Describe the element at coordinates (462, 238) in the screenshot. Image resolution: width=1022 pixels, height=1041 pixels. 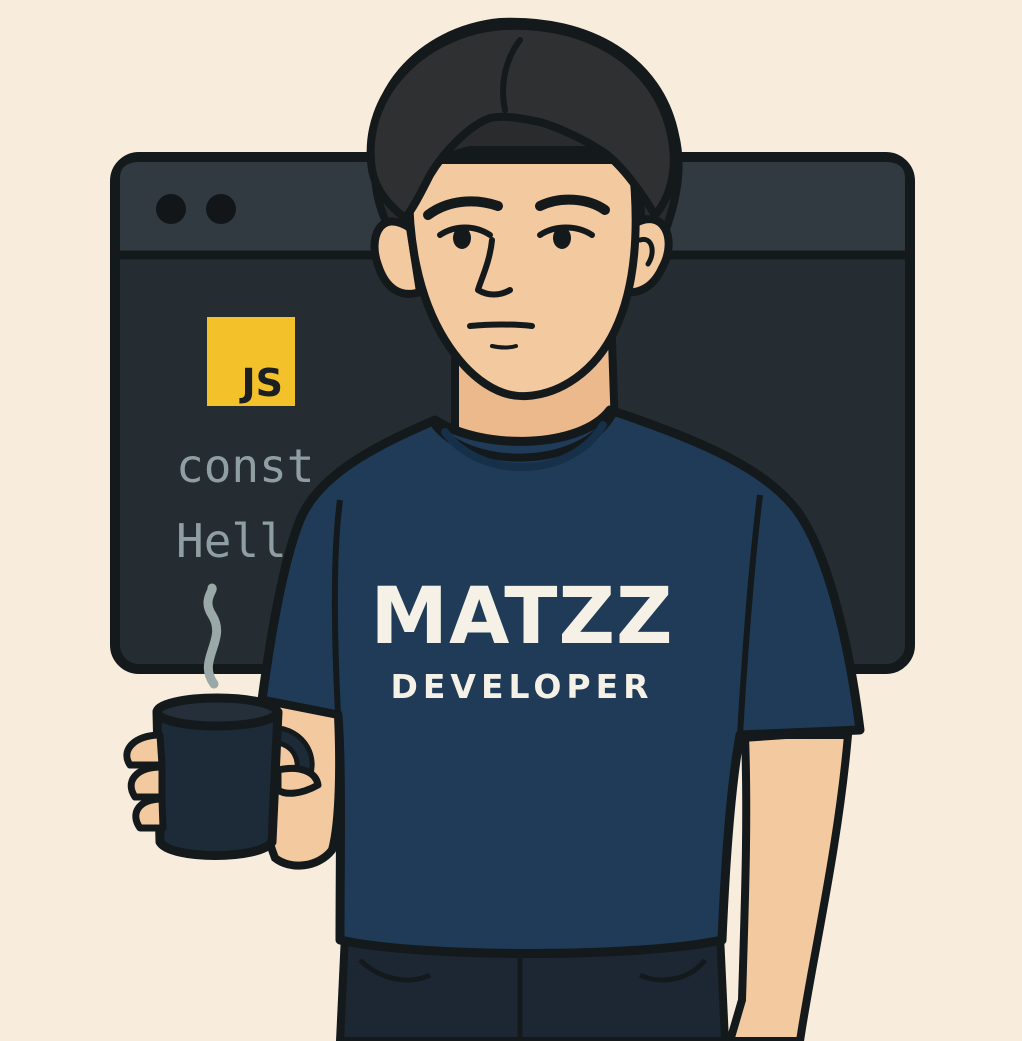
I see `left-eye` at that location.